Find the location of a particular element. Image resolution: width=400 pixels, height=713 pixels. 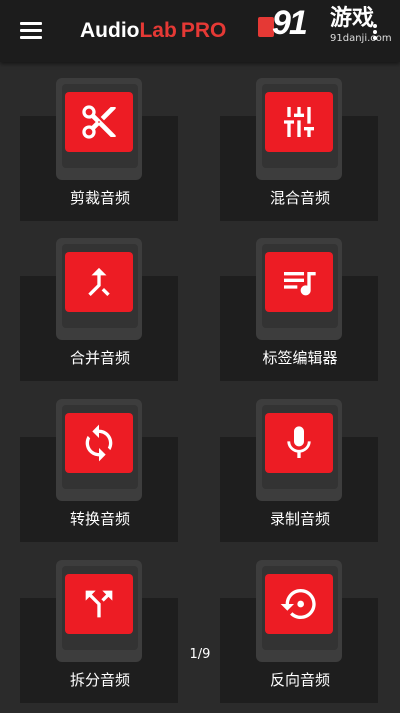

tile-reverse-audio: 反向音频 is located at coordinates (300, 632).